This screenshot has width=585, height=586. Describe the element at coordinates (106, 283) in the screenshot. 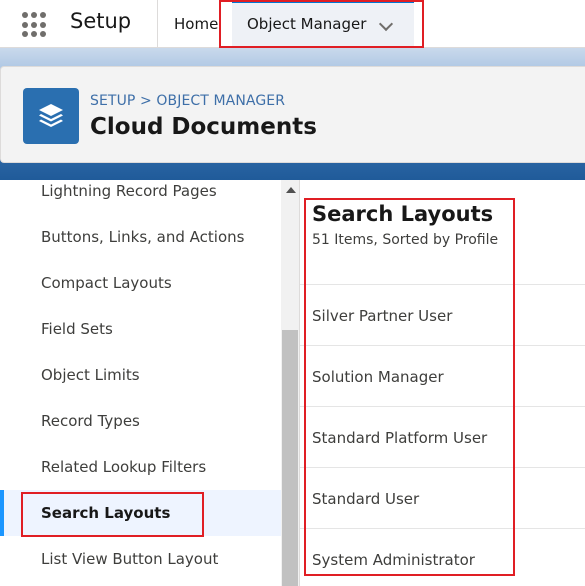

I see `sidebar-item-label: Compact Layouts` at that location.